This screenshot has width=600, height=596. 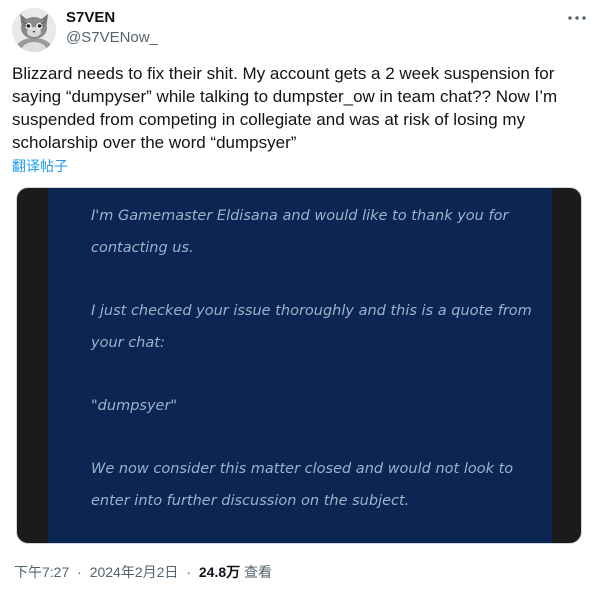 I want to click on tweet-text-line: scholarship over the word “dumpsyer”, so click(x=154, y=142).